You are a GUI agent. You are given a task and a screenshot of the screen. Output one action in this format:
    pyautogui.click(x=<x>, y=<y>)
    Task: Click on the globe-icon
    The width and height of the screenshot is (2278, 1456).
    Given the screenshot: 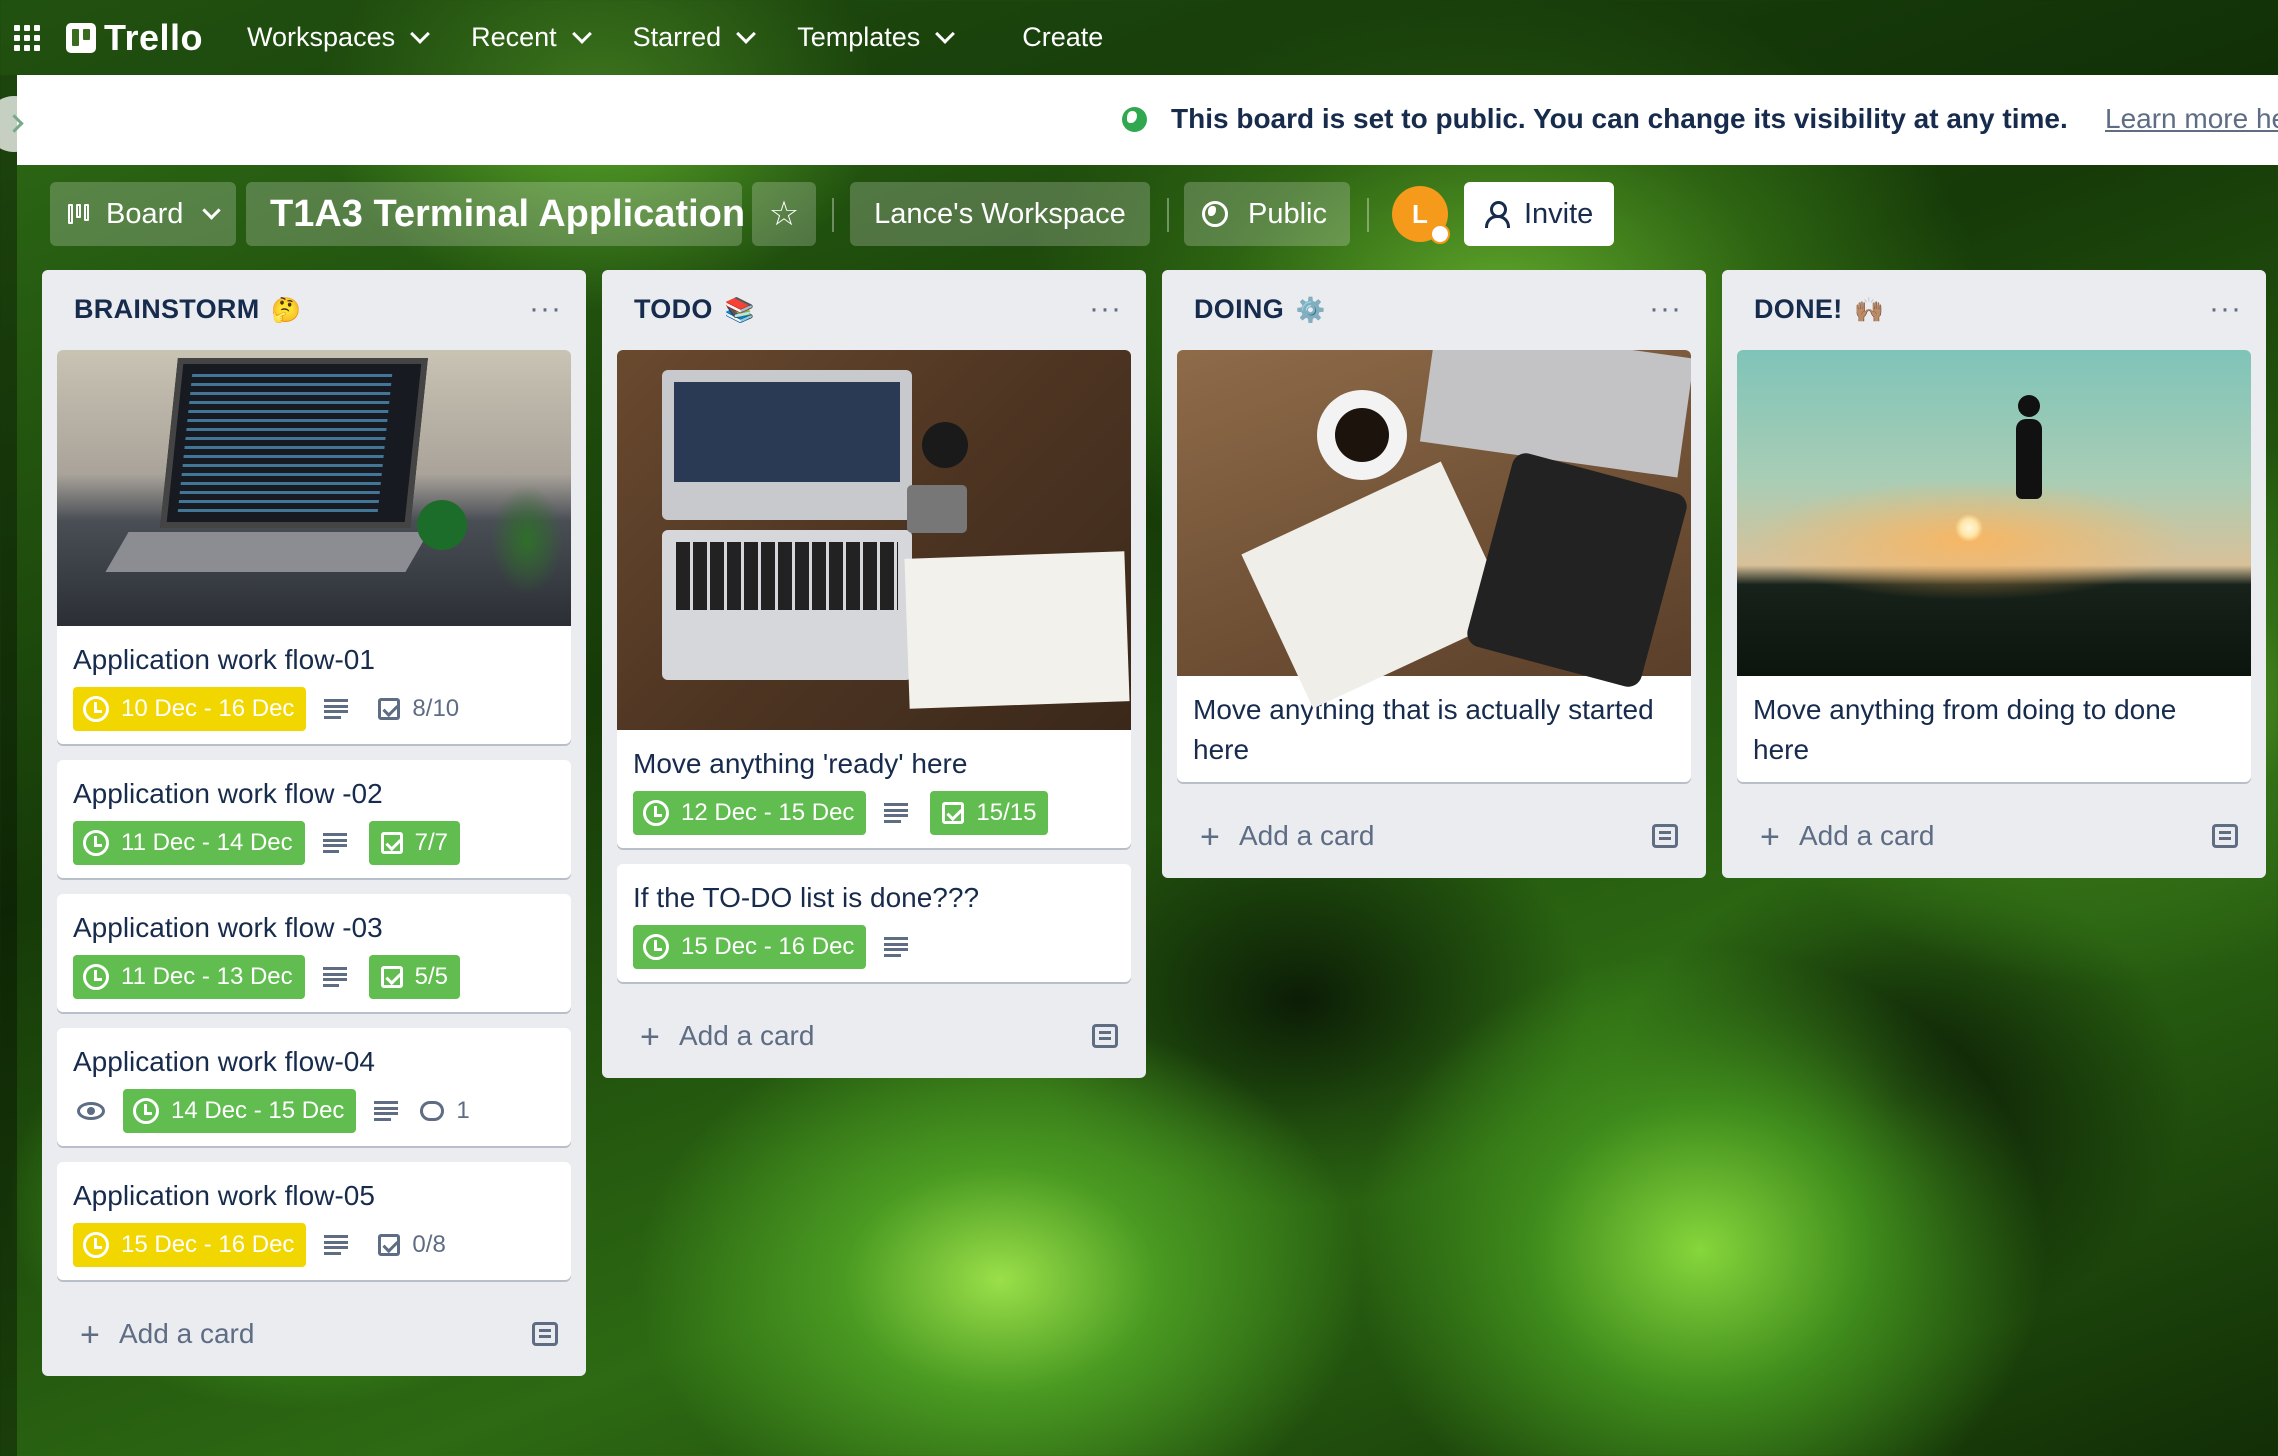 What is the action you would take?
    pyautogui.click(x=1215, y=214)
    